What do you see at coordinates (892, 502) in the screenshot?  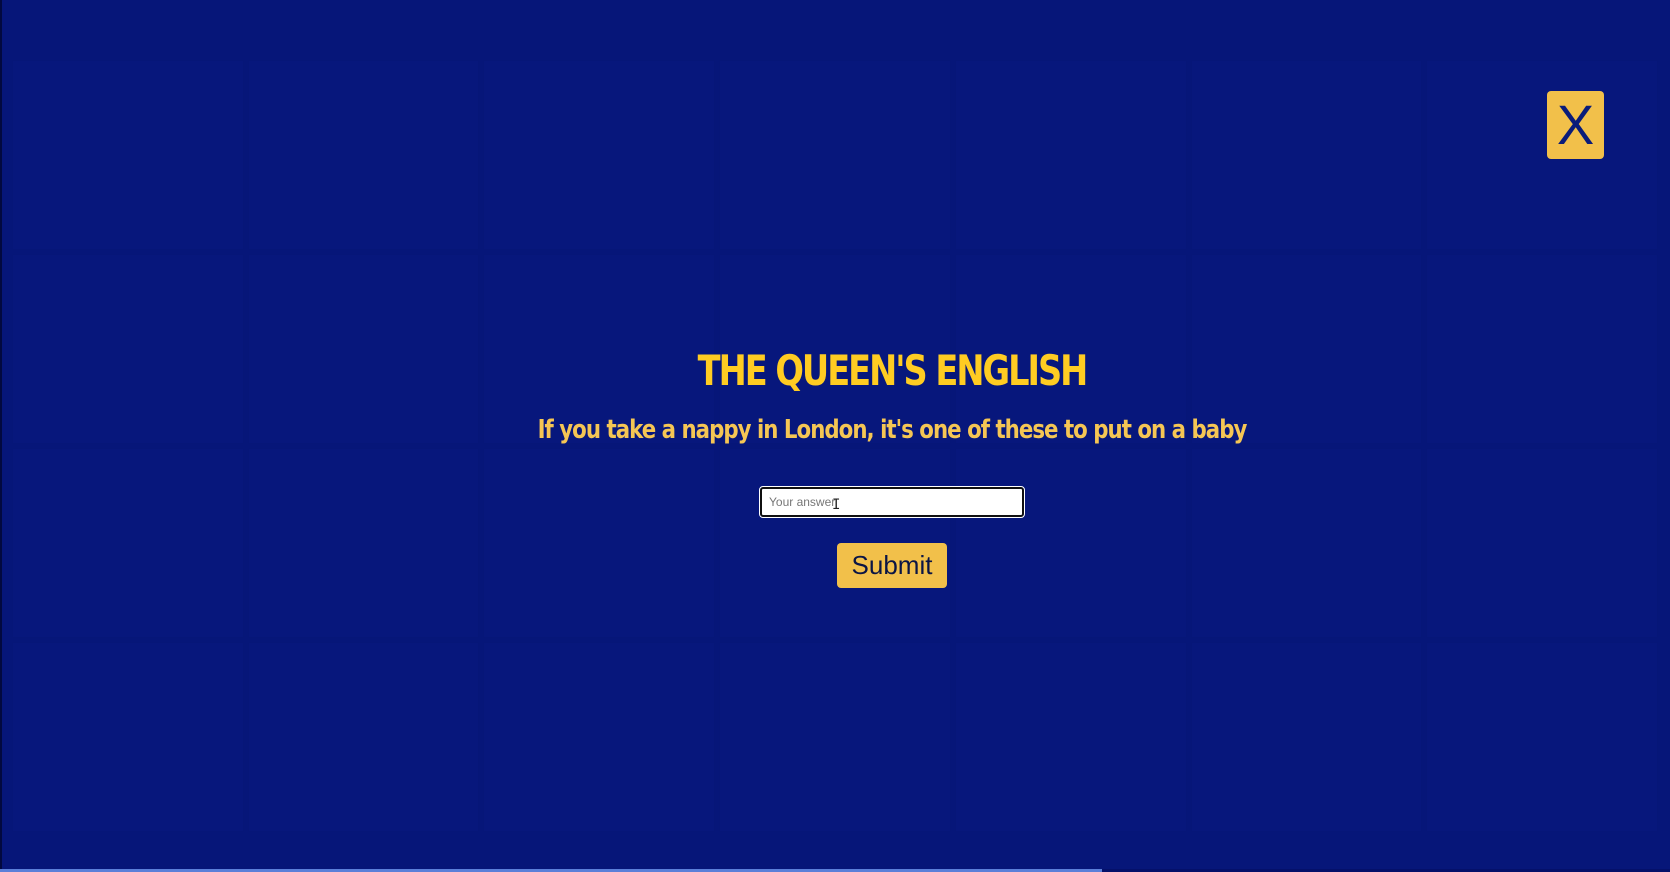 I see `answer-input` at bounding box center [892, 502].